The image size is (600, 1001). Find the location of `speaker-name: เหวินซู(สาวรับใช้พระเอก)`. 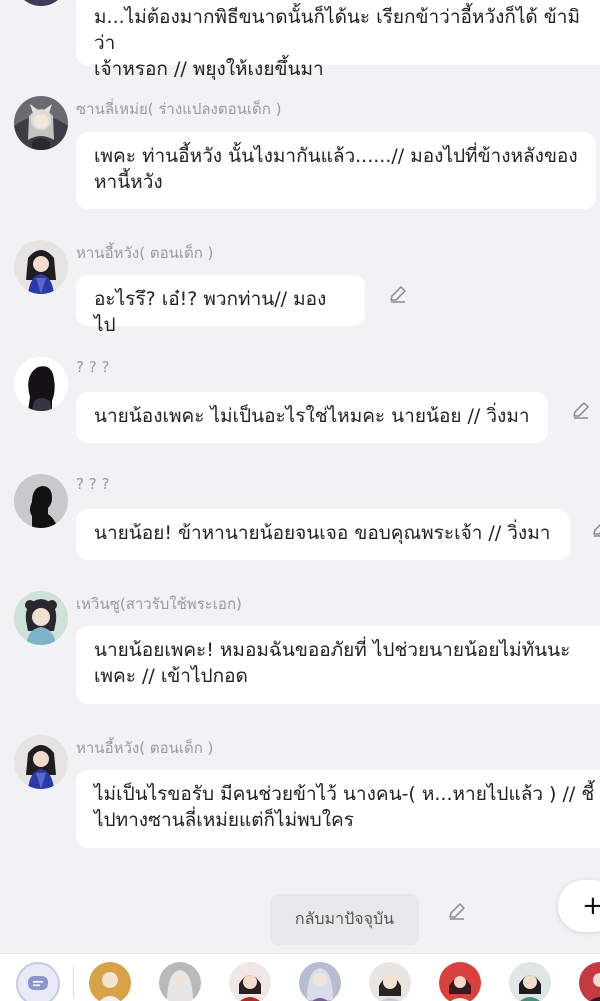

speaker-name: เหวินซู(สาวรับใช้พระเอก) is located at coordinates (159, 604).